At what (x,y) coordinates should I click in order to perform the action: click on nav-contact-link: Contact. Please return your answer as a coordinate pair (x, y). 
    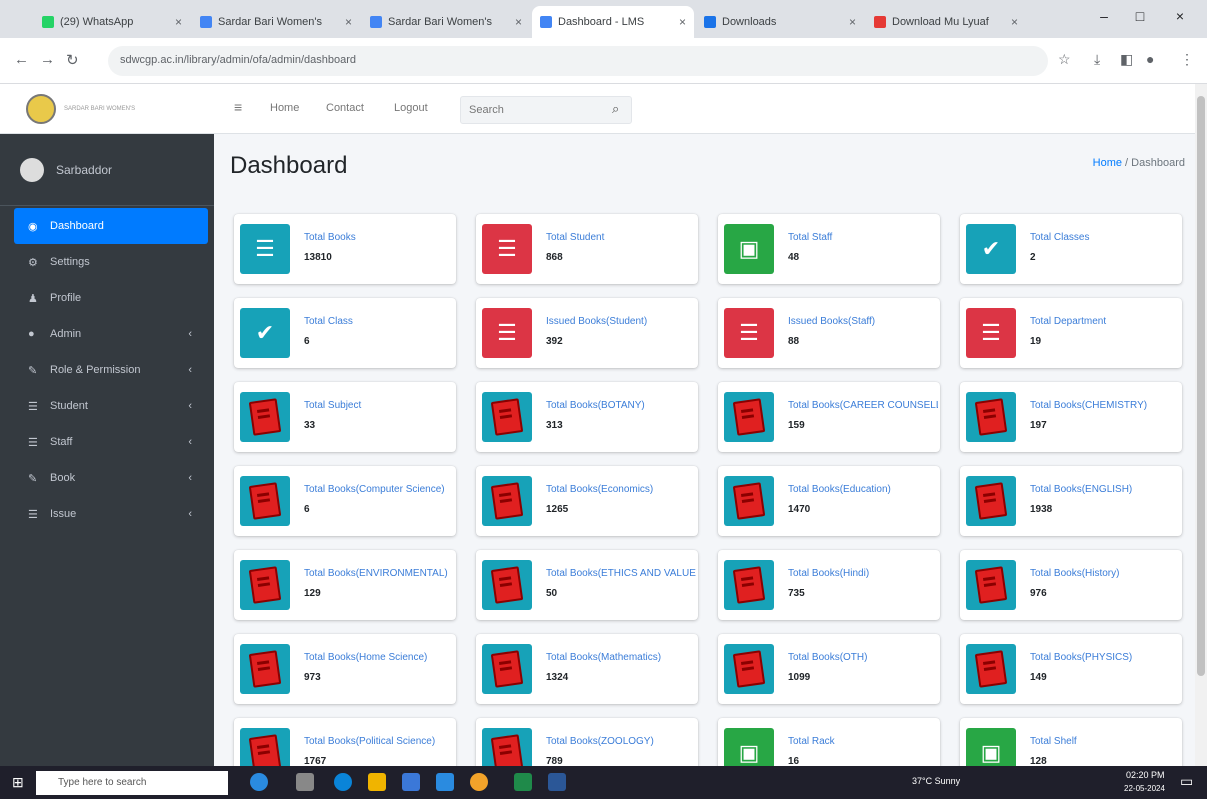
    Looking at the image, I should click on (345, 108).